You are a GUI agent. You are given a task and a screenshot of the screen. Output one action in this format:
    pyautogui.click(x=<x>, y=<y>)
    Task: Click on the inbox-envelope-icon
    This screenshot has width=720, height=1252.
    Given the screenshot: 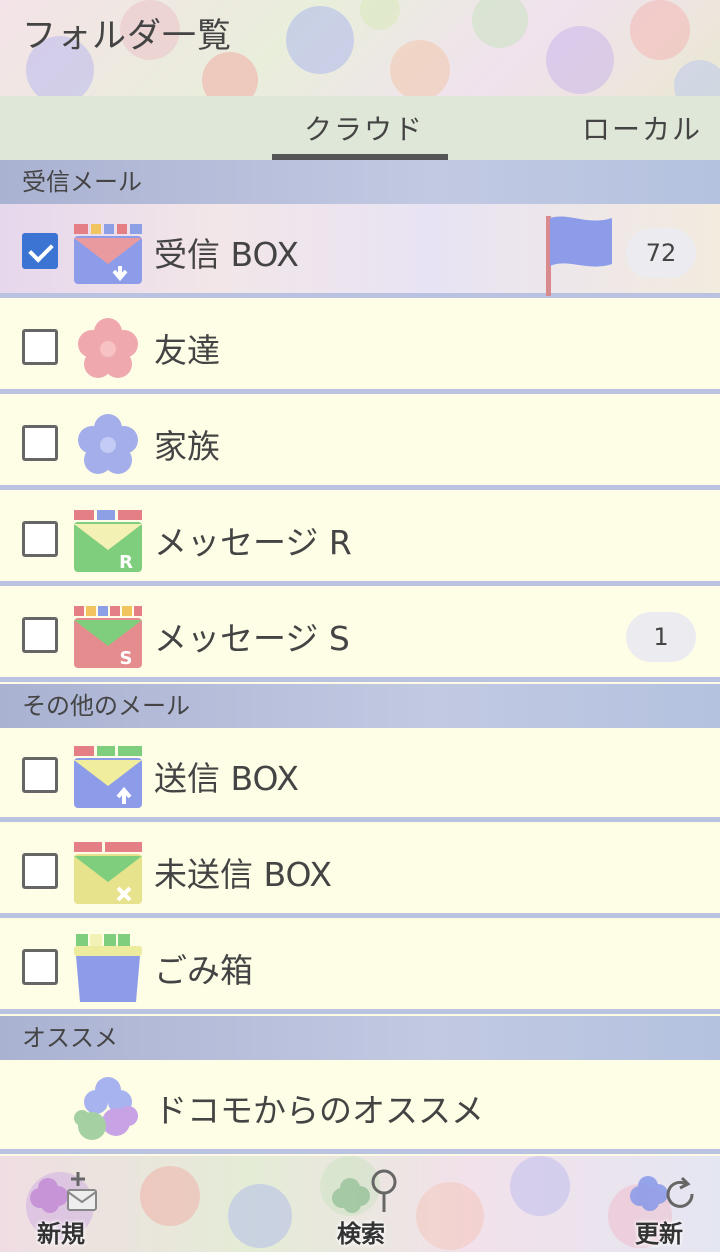 What is the action you would take?
    pyautogui.click(x=108, y=254)
    